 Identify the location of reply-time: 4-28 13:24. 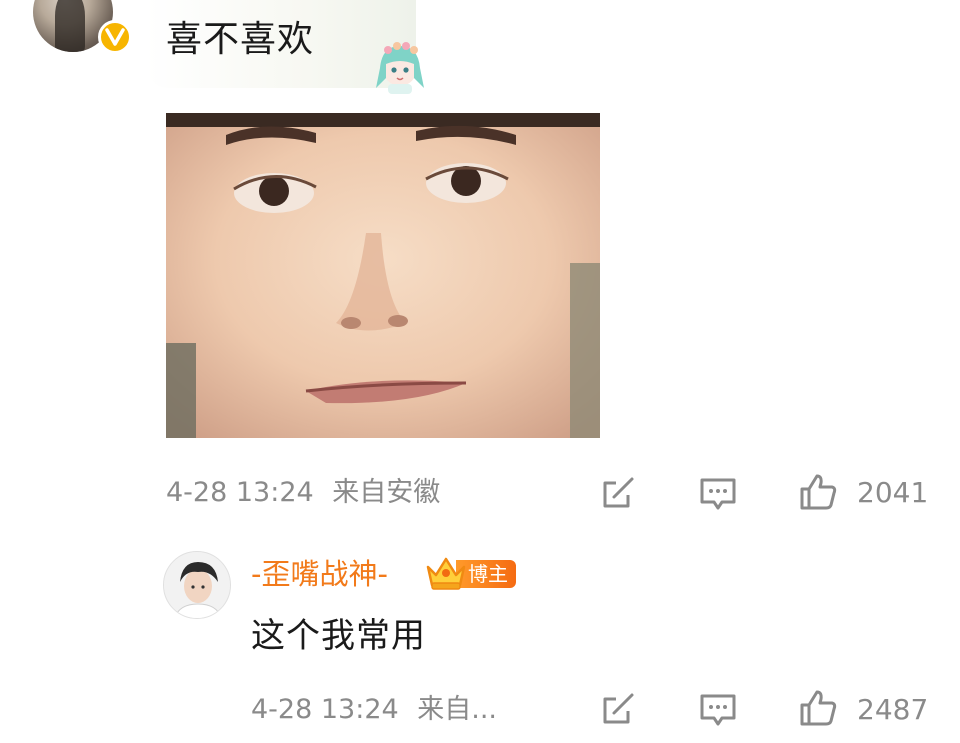
(325, 709).